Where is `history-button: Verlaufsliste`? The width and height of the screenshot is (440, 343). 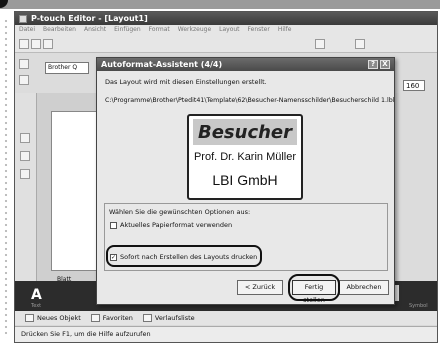
history-button: Verlaufsliste is located at coordinates (168, 318).